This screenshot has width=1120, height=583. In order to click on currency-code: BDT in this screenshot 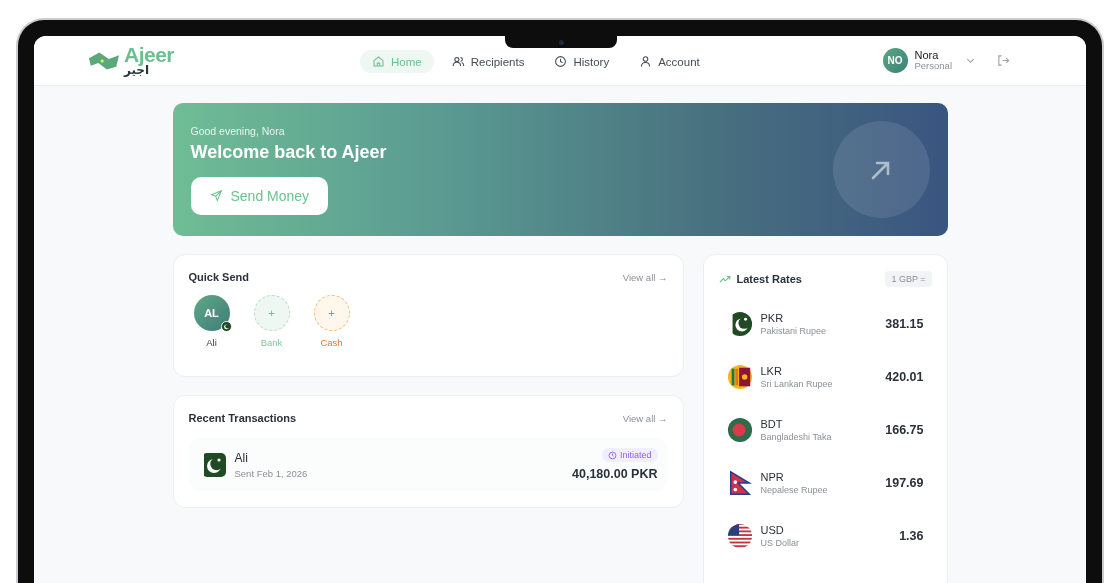, I will do `click(772, 423)`.